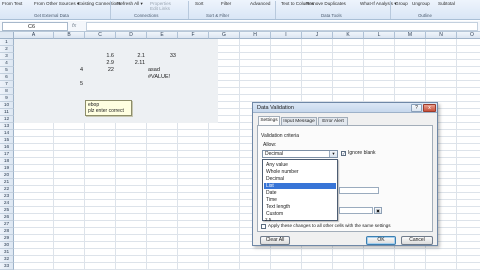 This screenshot has width=480, height=270. Describe the element at coordinates (7, 105) in the screenshot. I see `row-header: 10` at that location.